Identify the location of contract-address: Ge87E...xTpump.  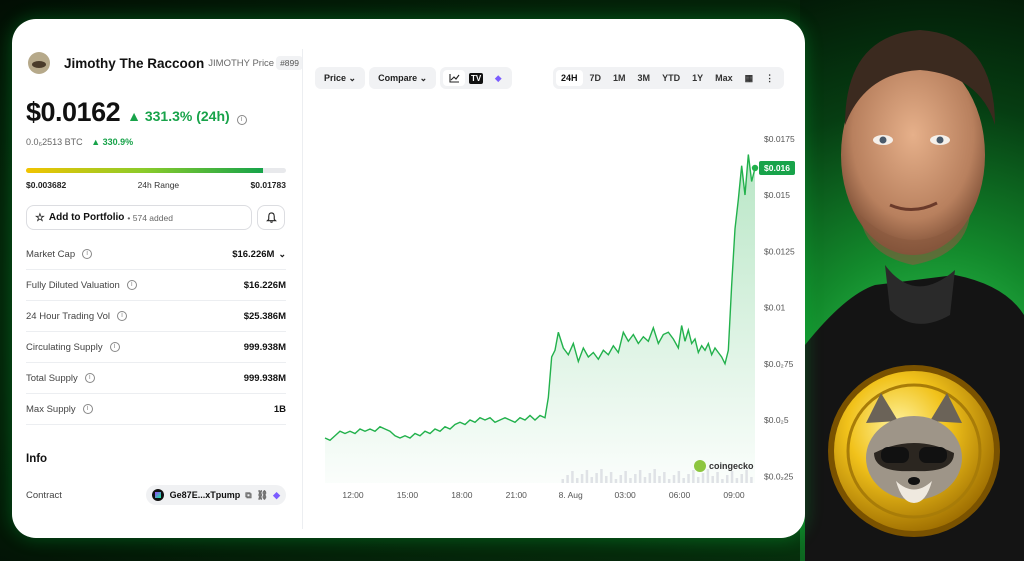
(205, 495).